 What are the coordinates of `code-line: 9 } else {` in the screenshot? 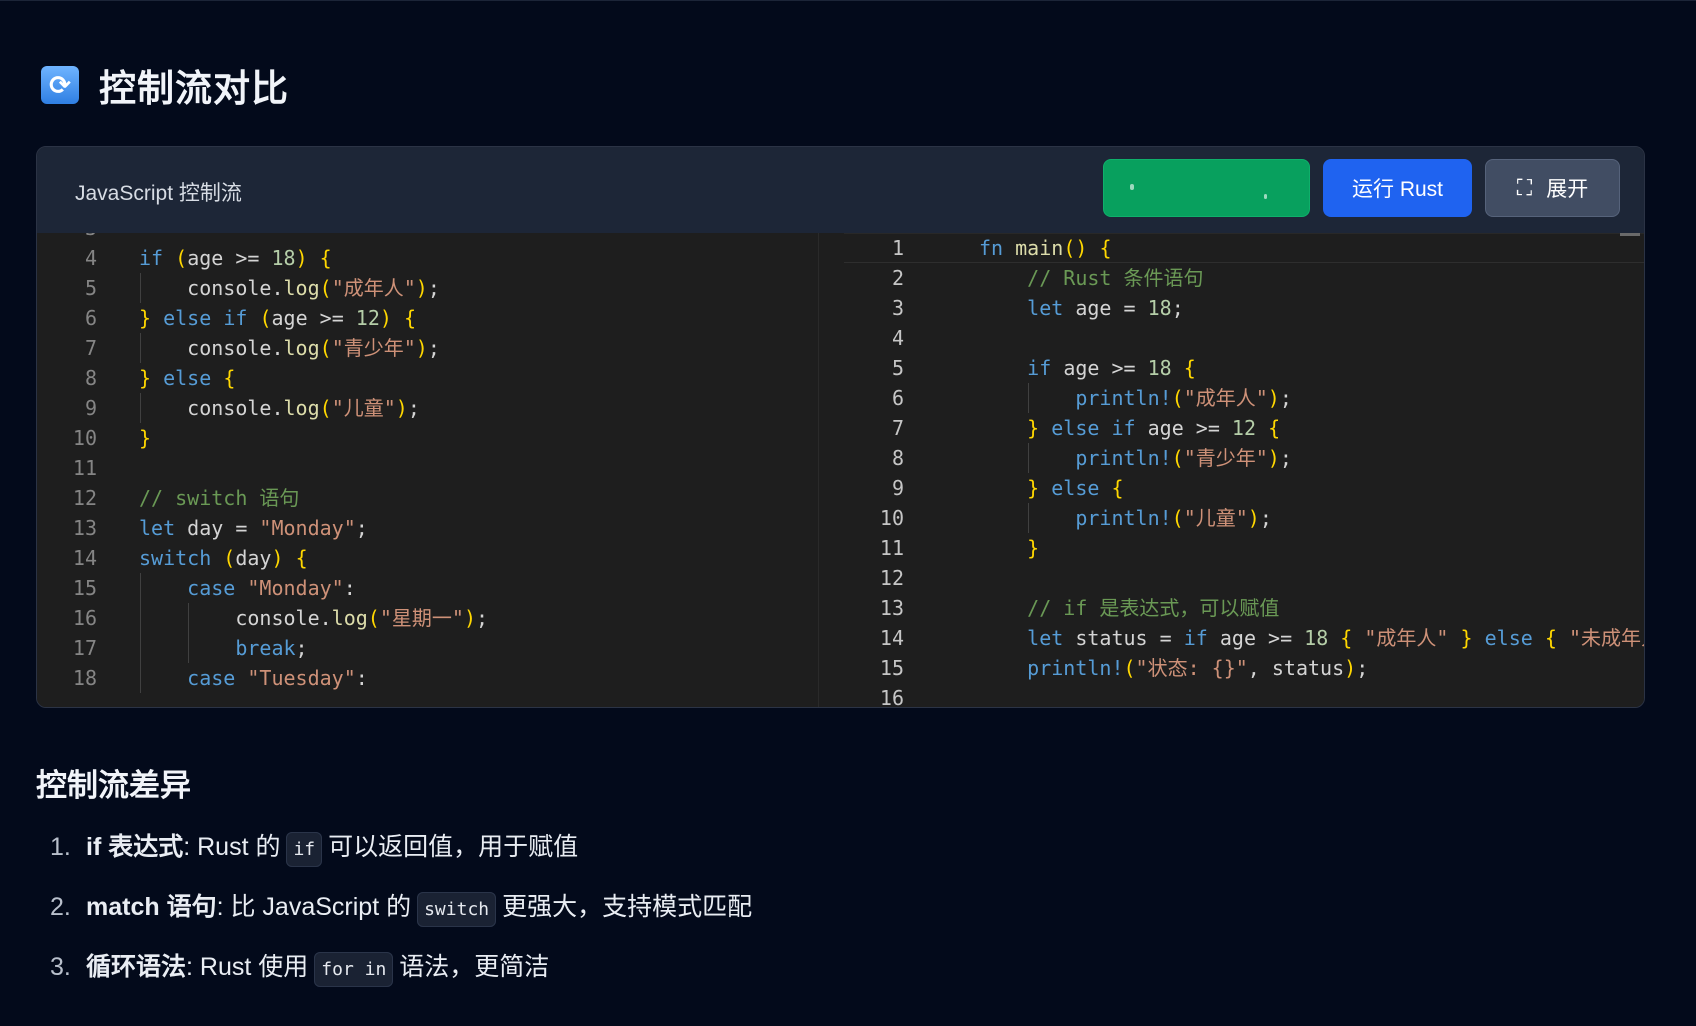 It's located at (1244, 488).